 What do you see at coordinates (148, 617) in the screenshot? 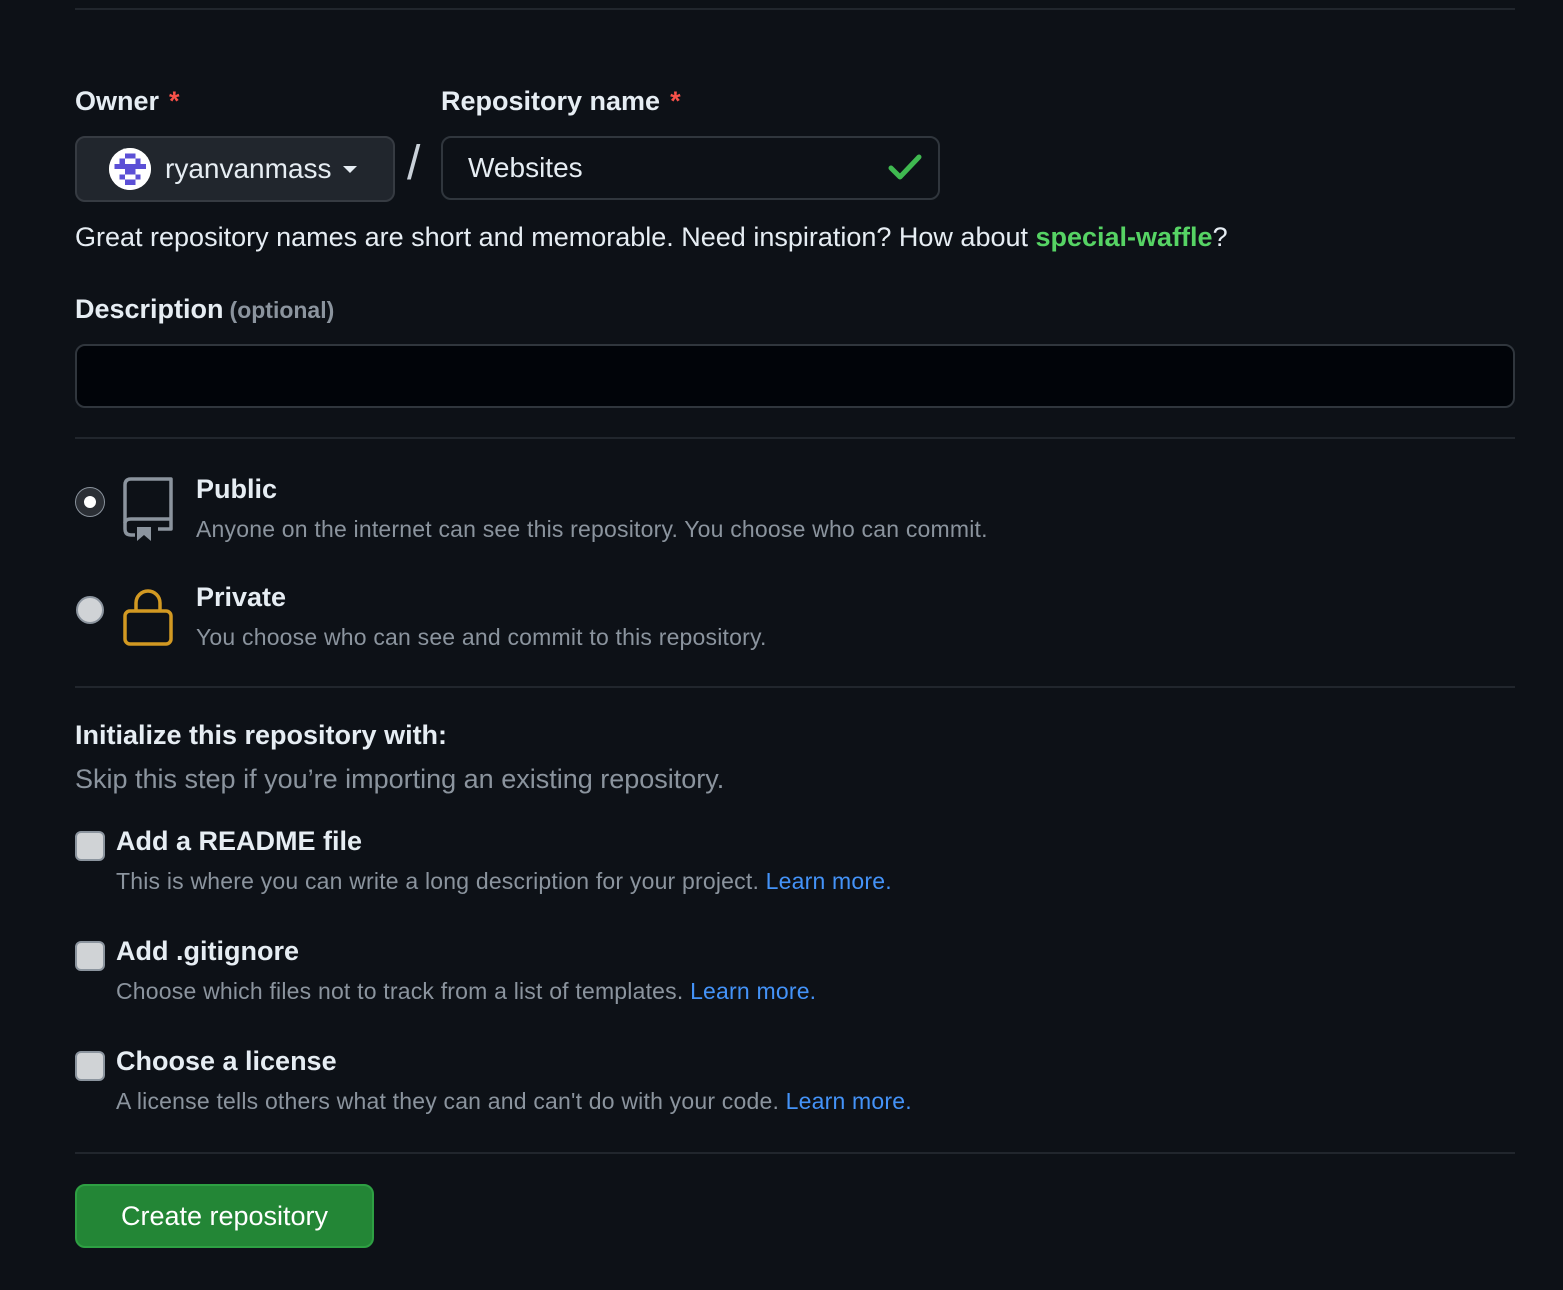
I see `lock-icon` at bounding box center [148, 617].